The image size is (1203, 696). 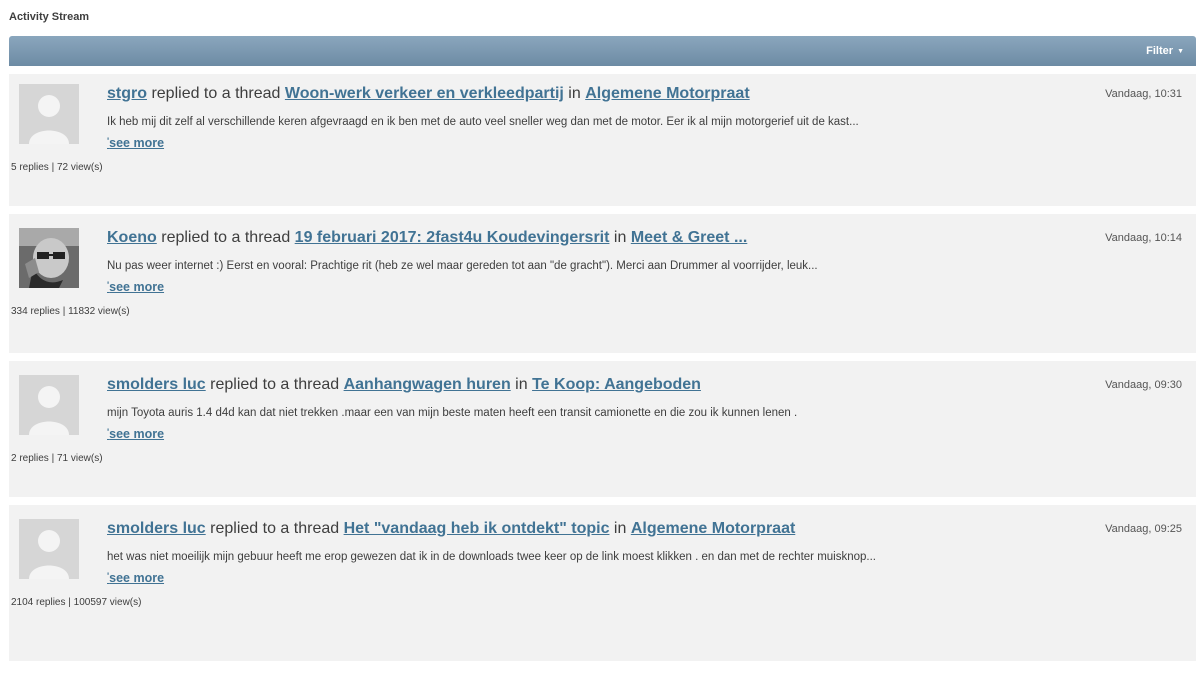 I want to click on activity-time: Vandaag, 09:25, so click(x=1143, y=529).